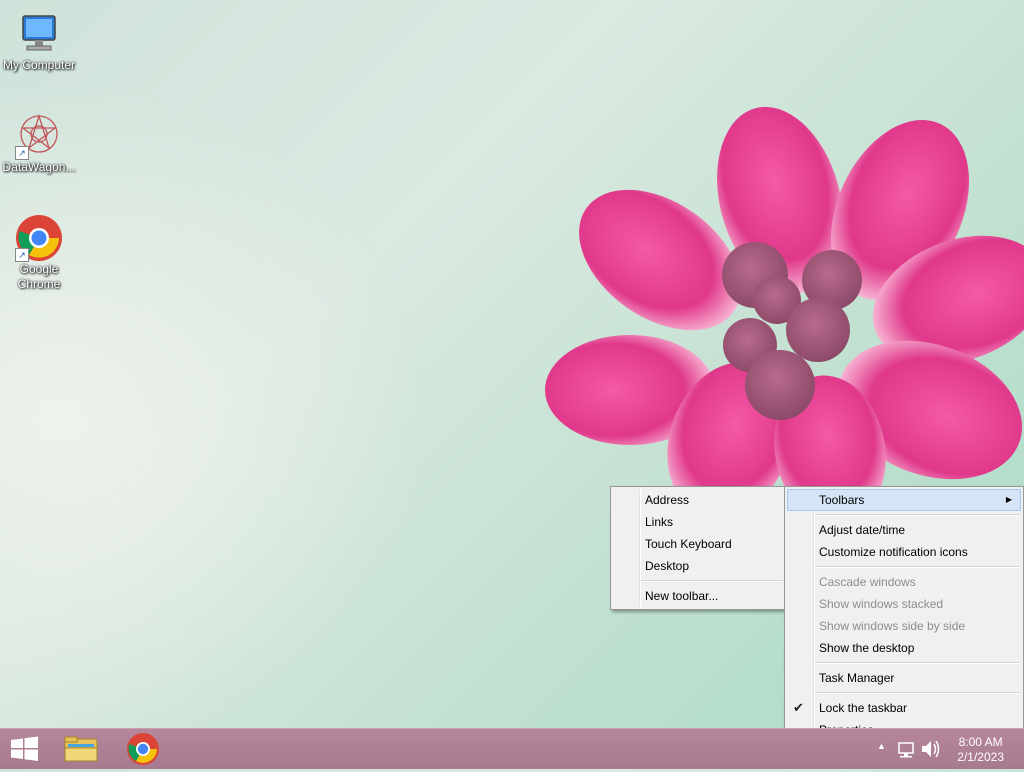  Describe the element at coordinates (512, 748) in the screenshot. I see `taskbar: ▲ 8:00 AM 2/1/2023` at that location.